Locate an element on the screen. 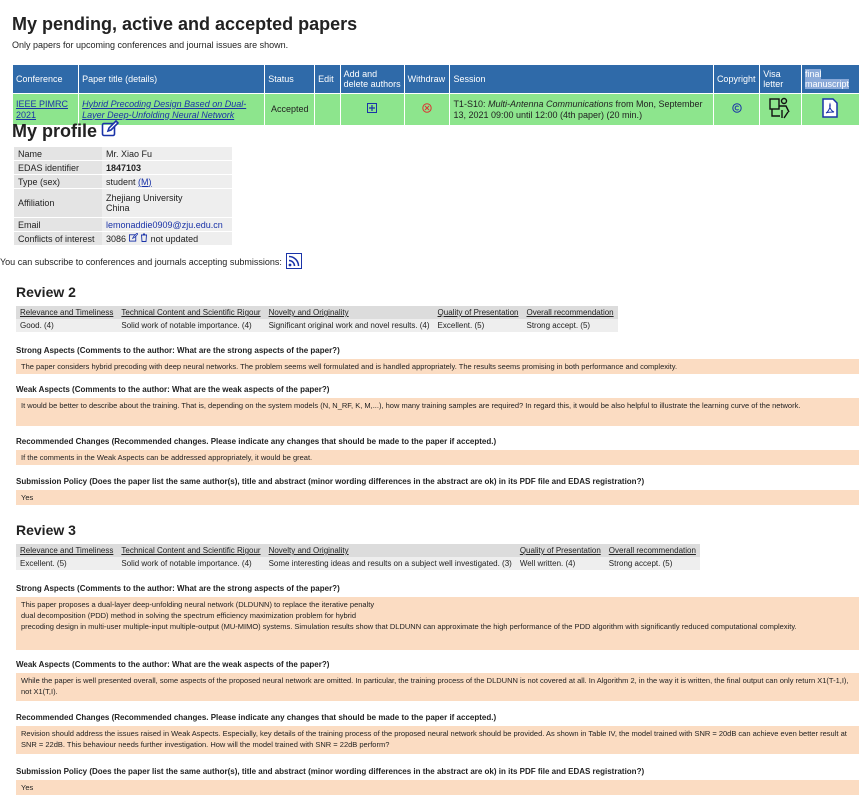  paper-status: Accepted is located at coordinates (290, 109).